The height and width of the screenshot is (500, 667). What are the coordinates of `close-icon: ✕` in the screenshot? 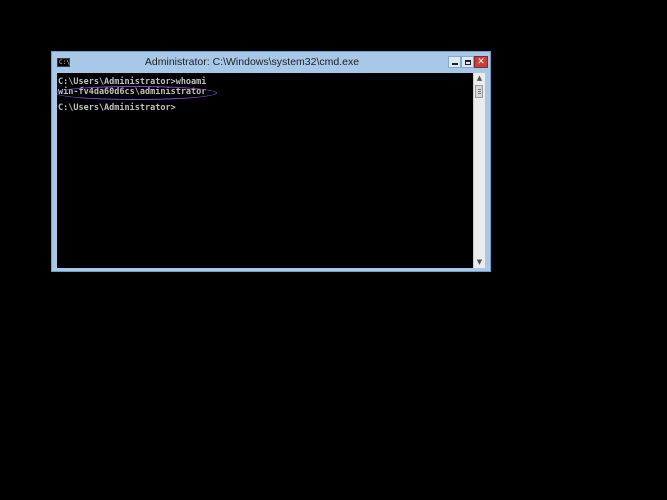 It's located at (481, 62).